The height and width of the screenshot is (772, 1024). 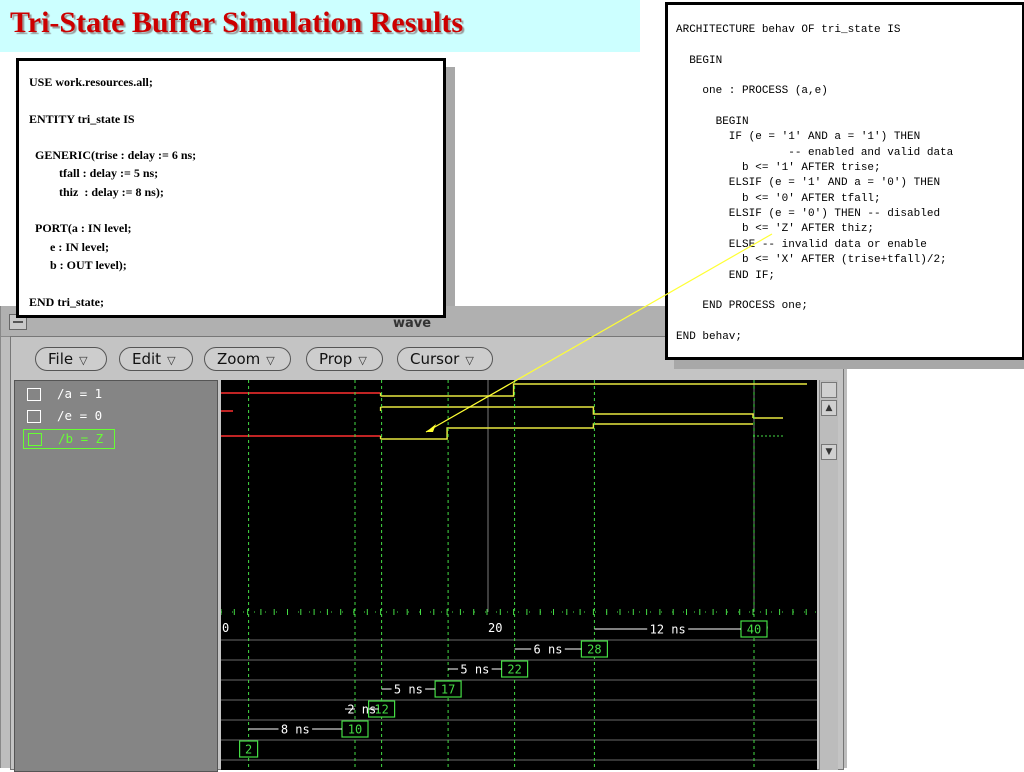 I want to click on menu-label: Cursor, so click(x=435, y=359).